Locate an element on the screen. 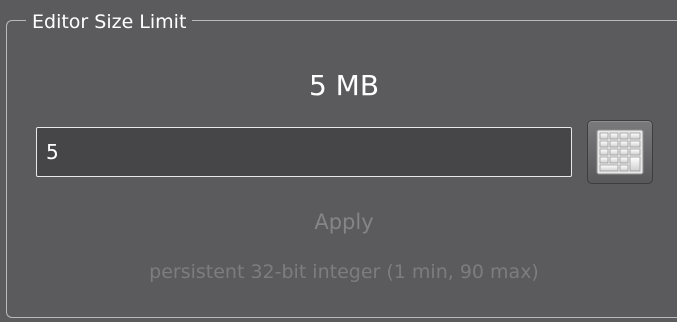 The height and width of the screenshot is (322, 677). group-title: Editor Size Limit is located at coordinates (109, 22).